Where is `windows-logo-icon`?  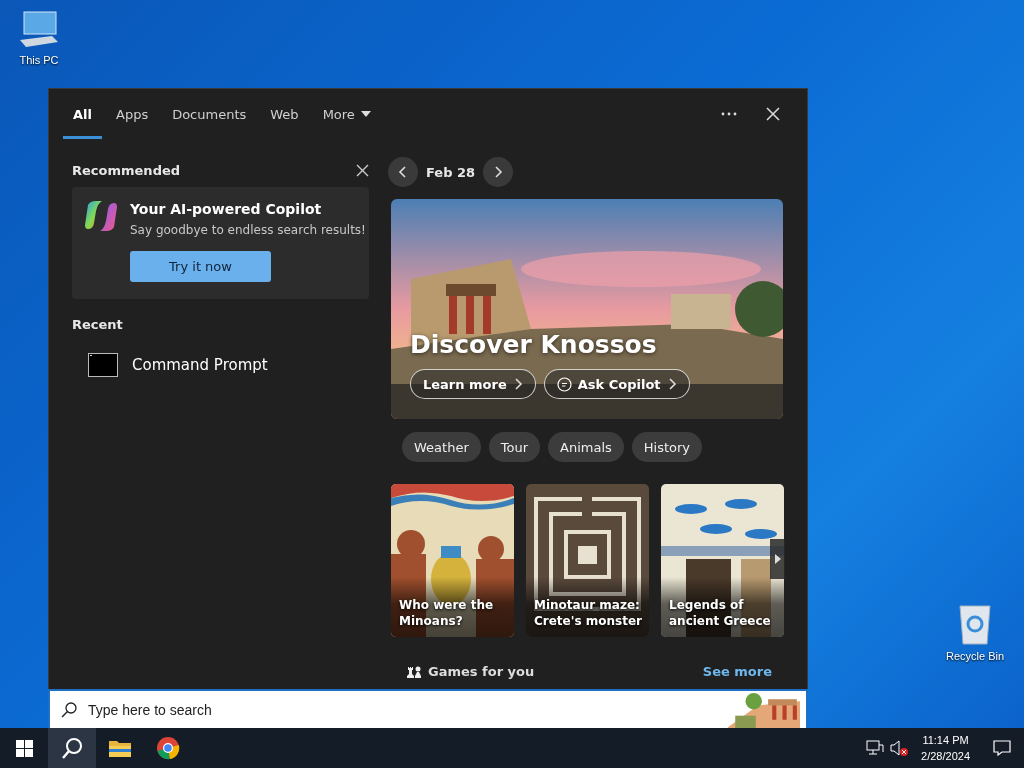 windows-logo-icon is located at coordinates (24, 748).